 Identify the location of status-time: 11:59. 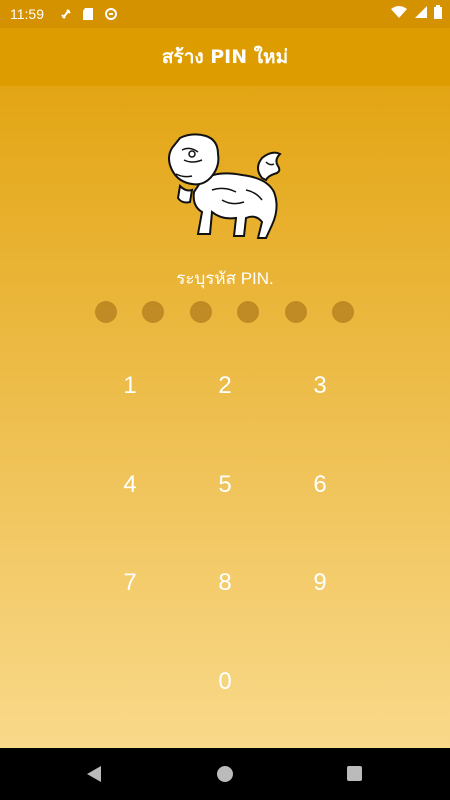
(27, 14).